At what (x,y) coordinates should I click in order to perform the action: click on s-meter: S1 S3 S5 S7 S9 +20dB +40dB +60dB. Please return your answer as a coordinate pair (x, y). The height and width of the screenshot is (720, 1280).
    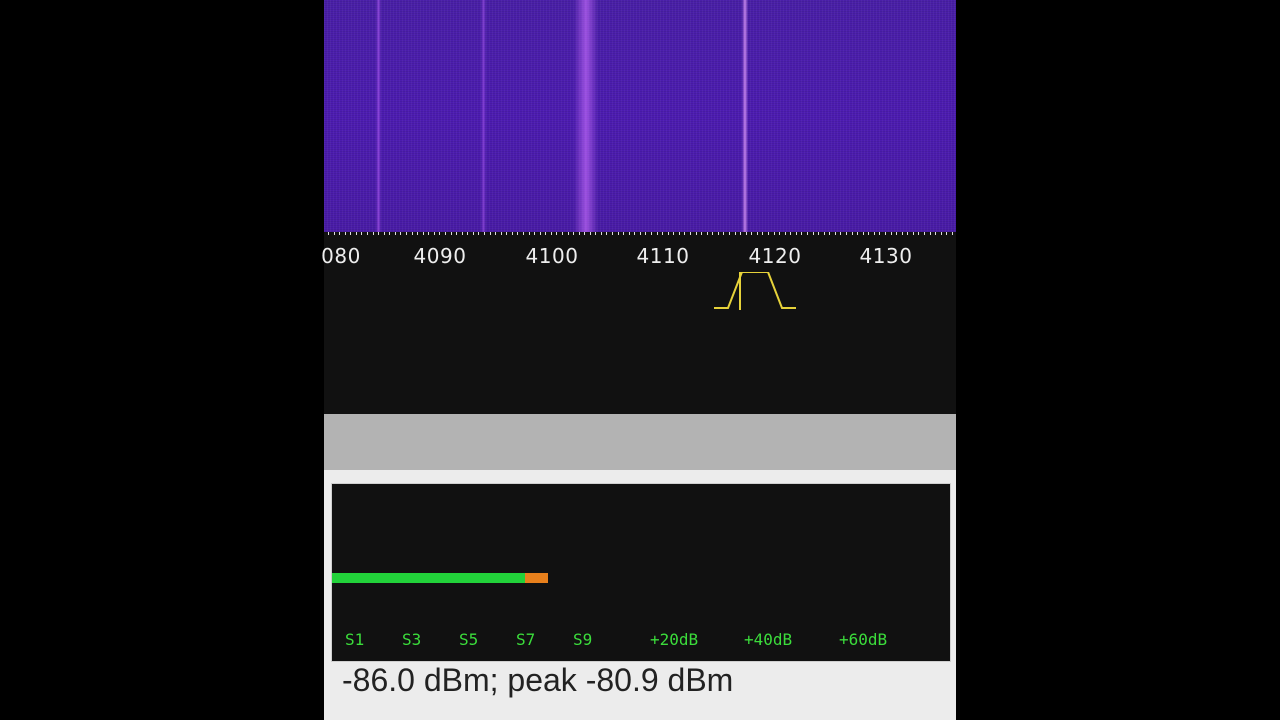
    Looking at the image, I should click on (641, 572).